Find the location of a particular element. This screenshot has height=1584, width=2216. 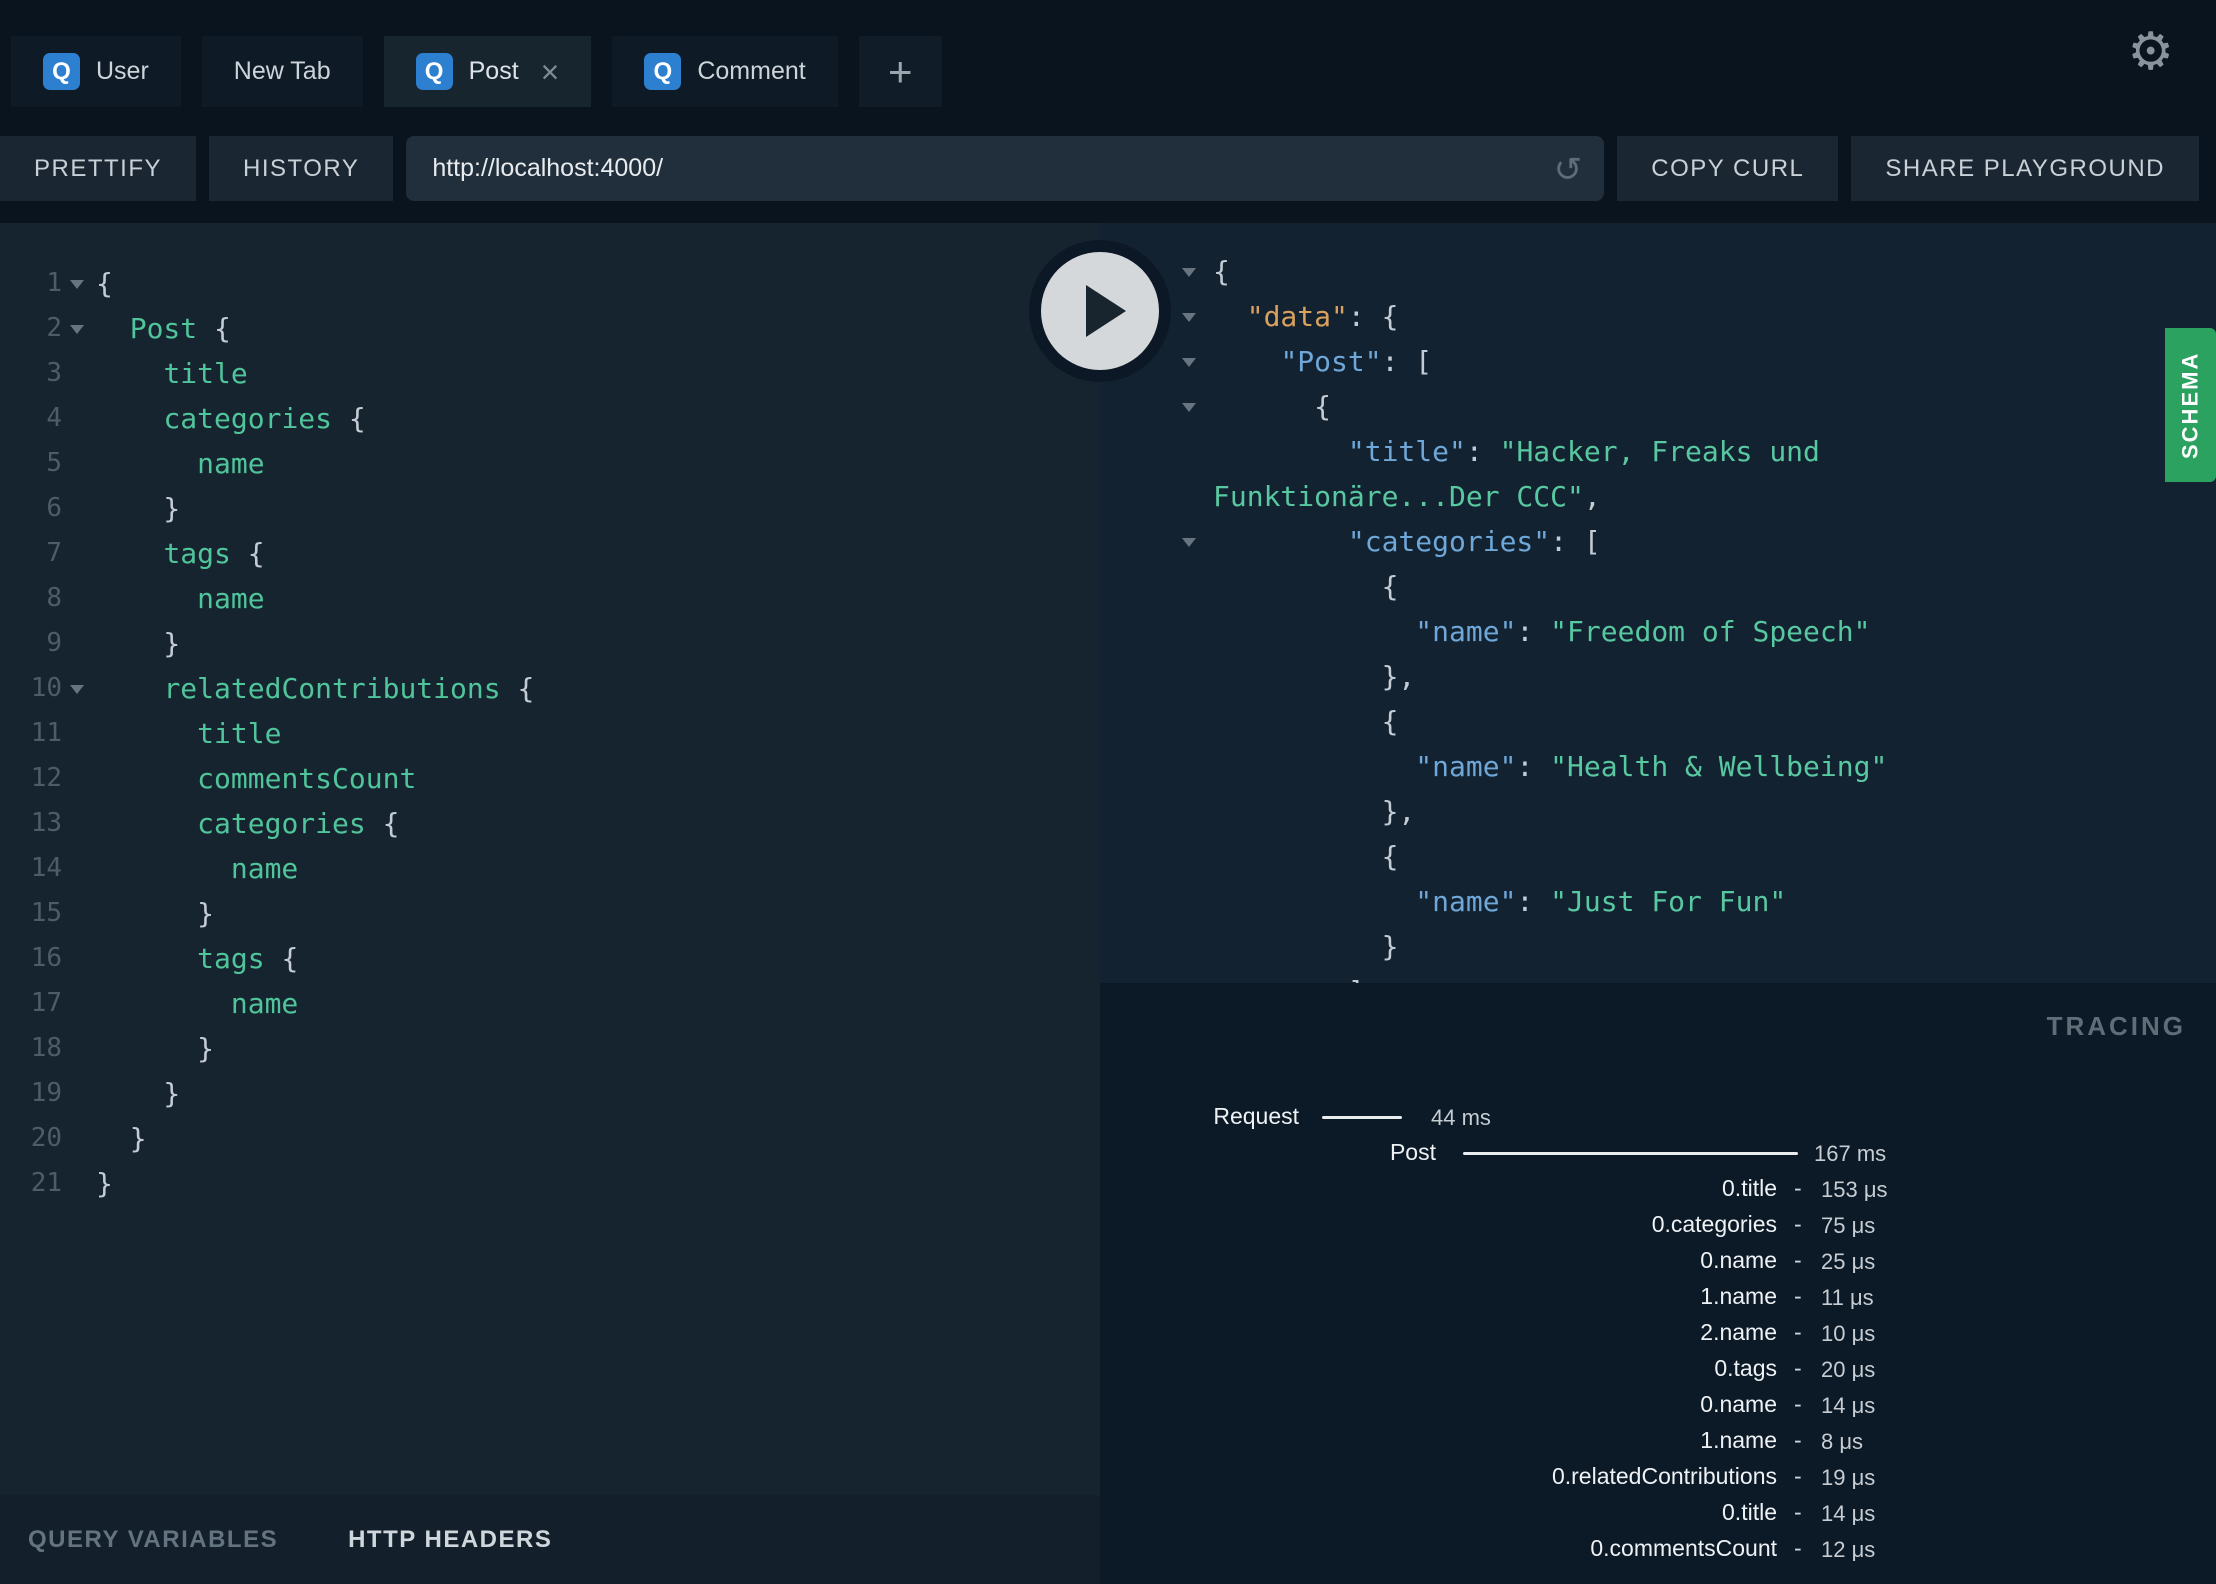

response-line: }, is located at coordinates (1658, 811).